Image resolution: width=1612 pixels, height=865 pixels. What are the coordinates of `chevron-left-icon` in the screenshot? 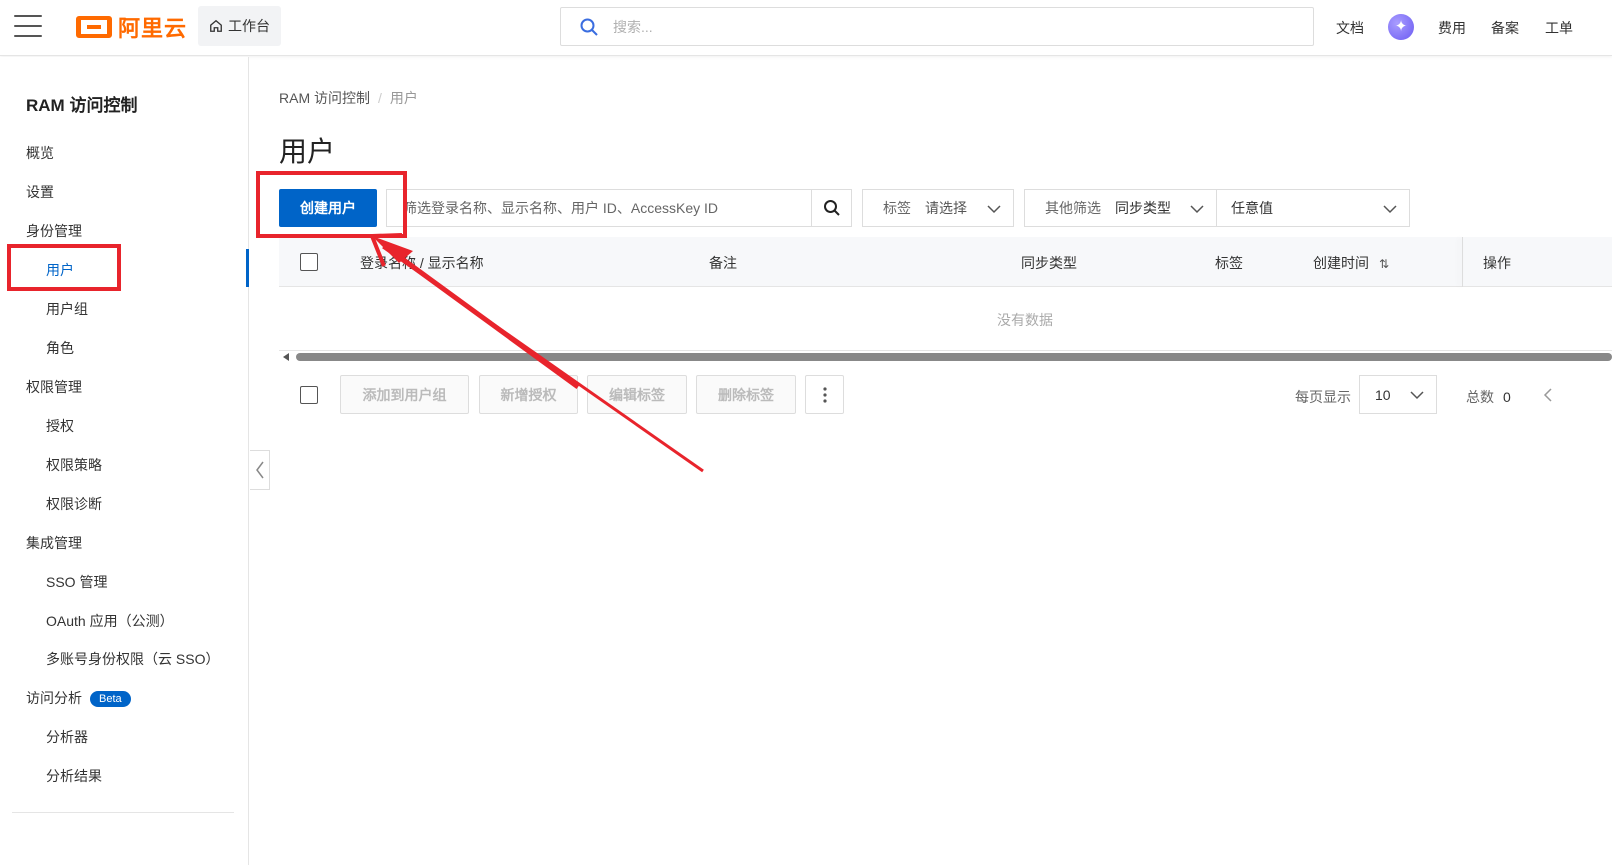 It's located at (259, 470).